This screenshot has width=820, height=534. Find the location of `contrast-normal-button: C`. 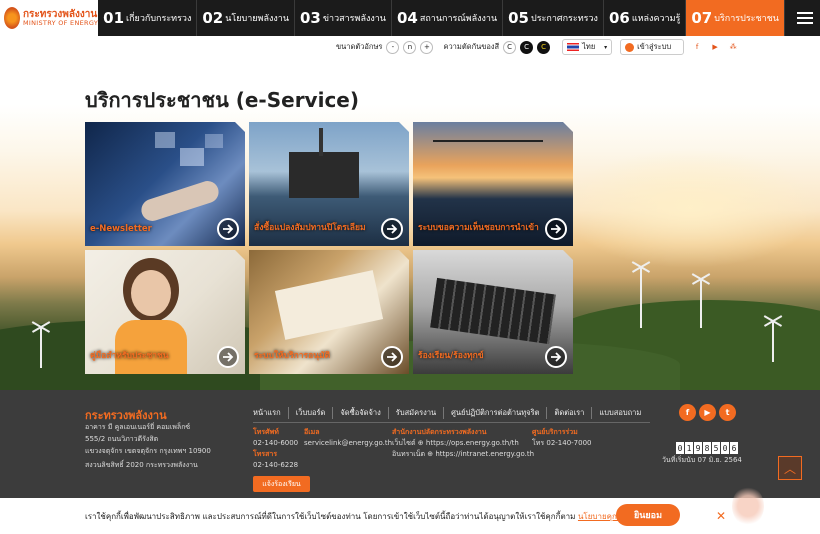

contrast-normal-button: C is located at coordinates (510, 47).